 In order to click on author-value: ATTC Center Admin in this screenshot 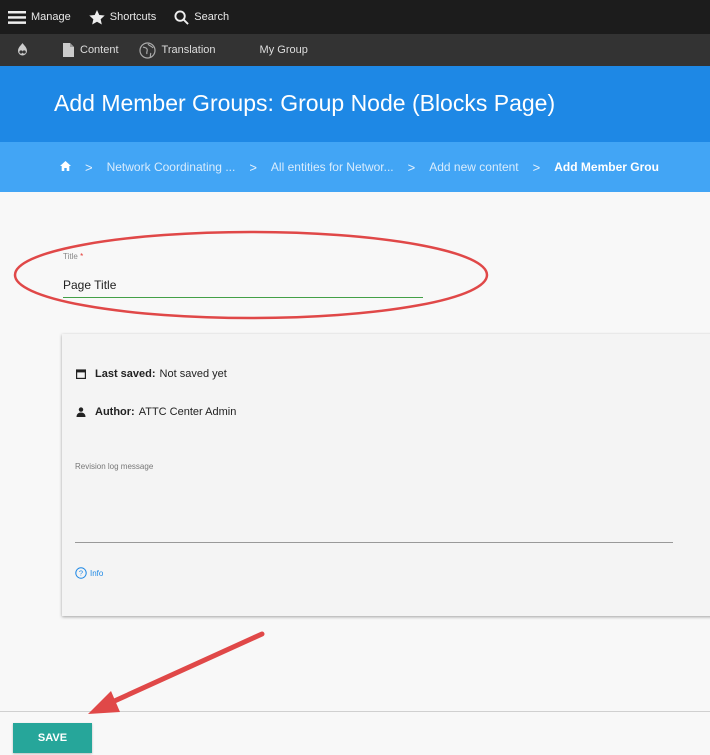, I will do `click(187, 412)`.